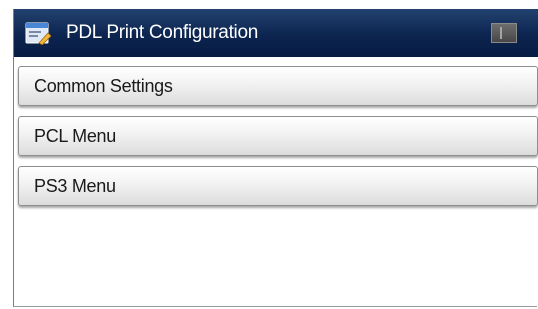 This screenshot has width=538, height=309. Describe the element at coordinates (278, 186) in the screenshot. I see `ps3-menu-button: PS3 Menu` at that location.